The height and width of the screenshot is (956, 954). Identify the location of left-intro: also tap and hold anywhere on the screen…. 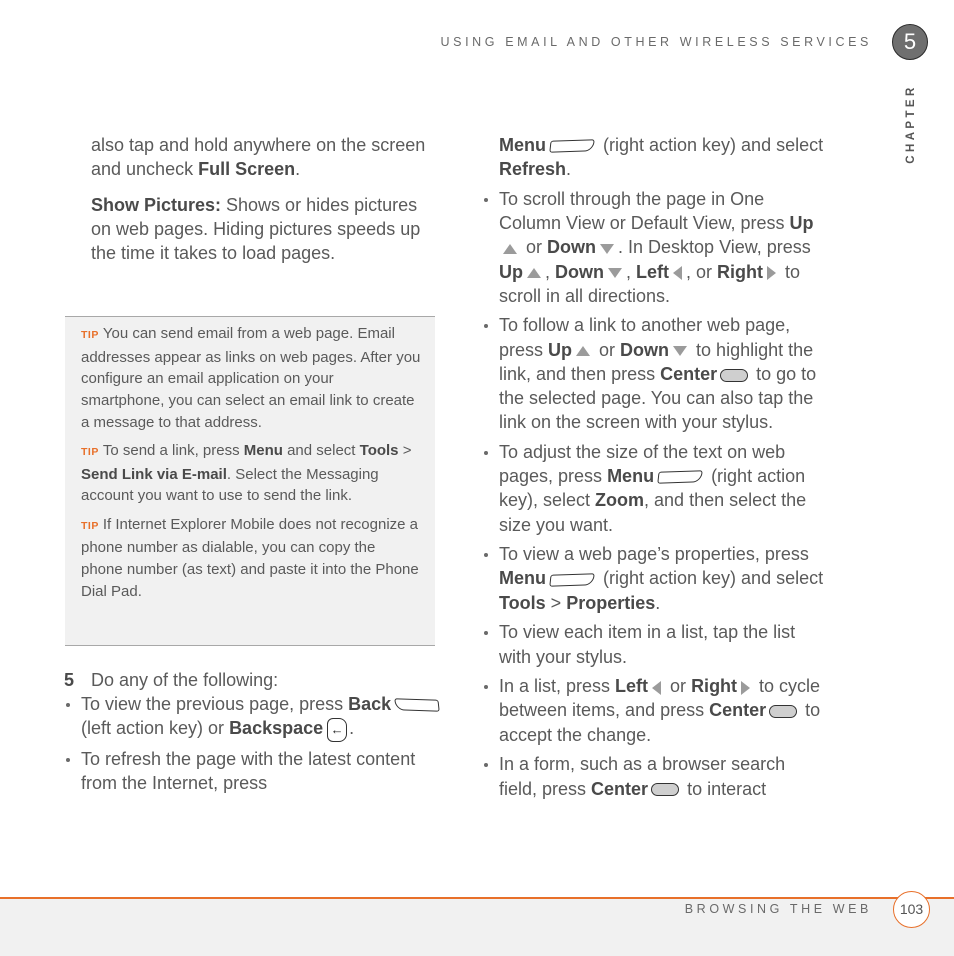
(263, 205).